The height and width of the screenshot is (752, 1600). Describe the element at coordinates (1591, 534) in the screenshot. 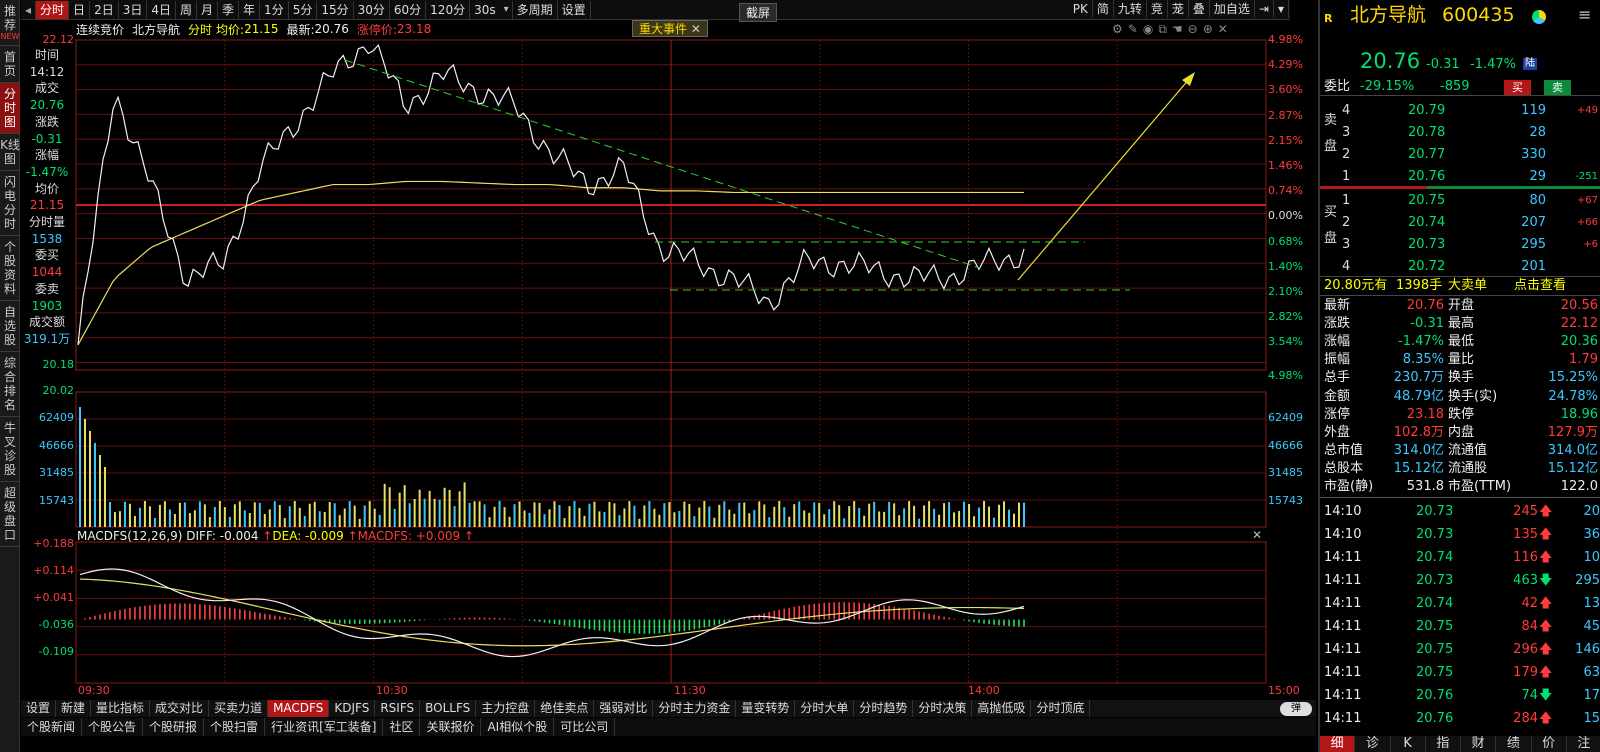

I see `tick-count: 36` at that location.